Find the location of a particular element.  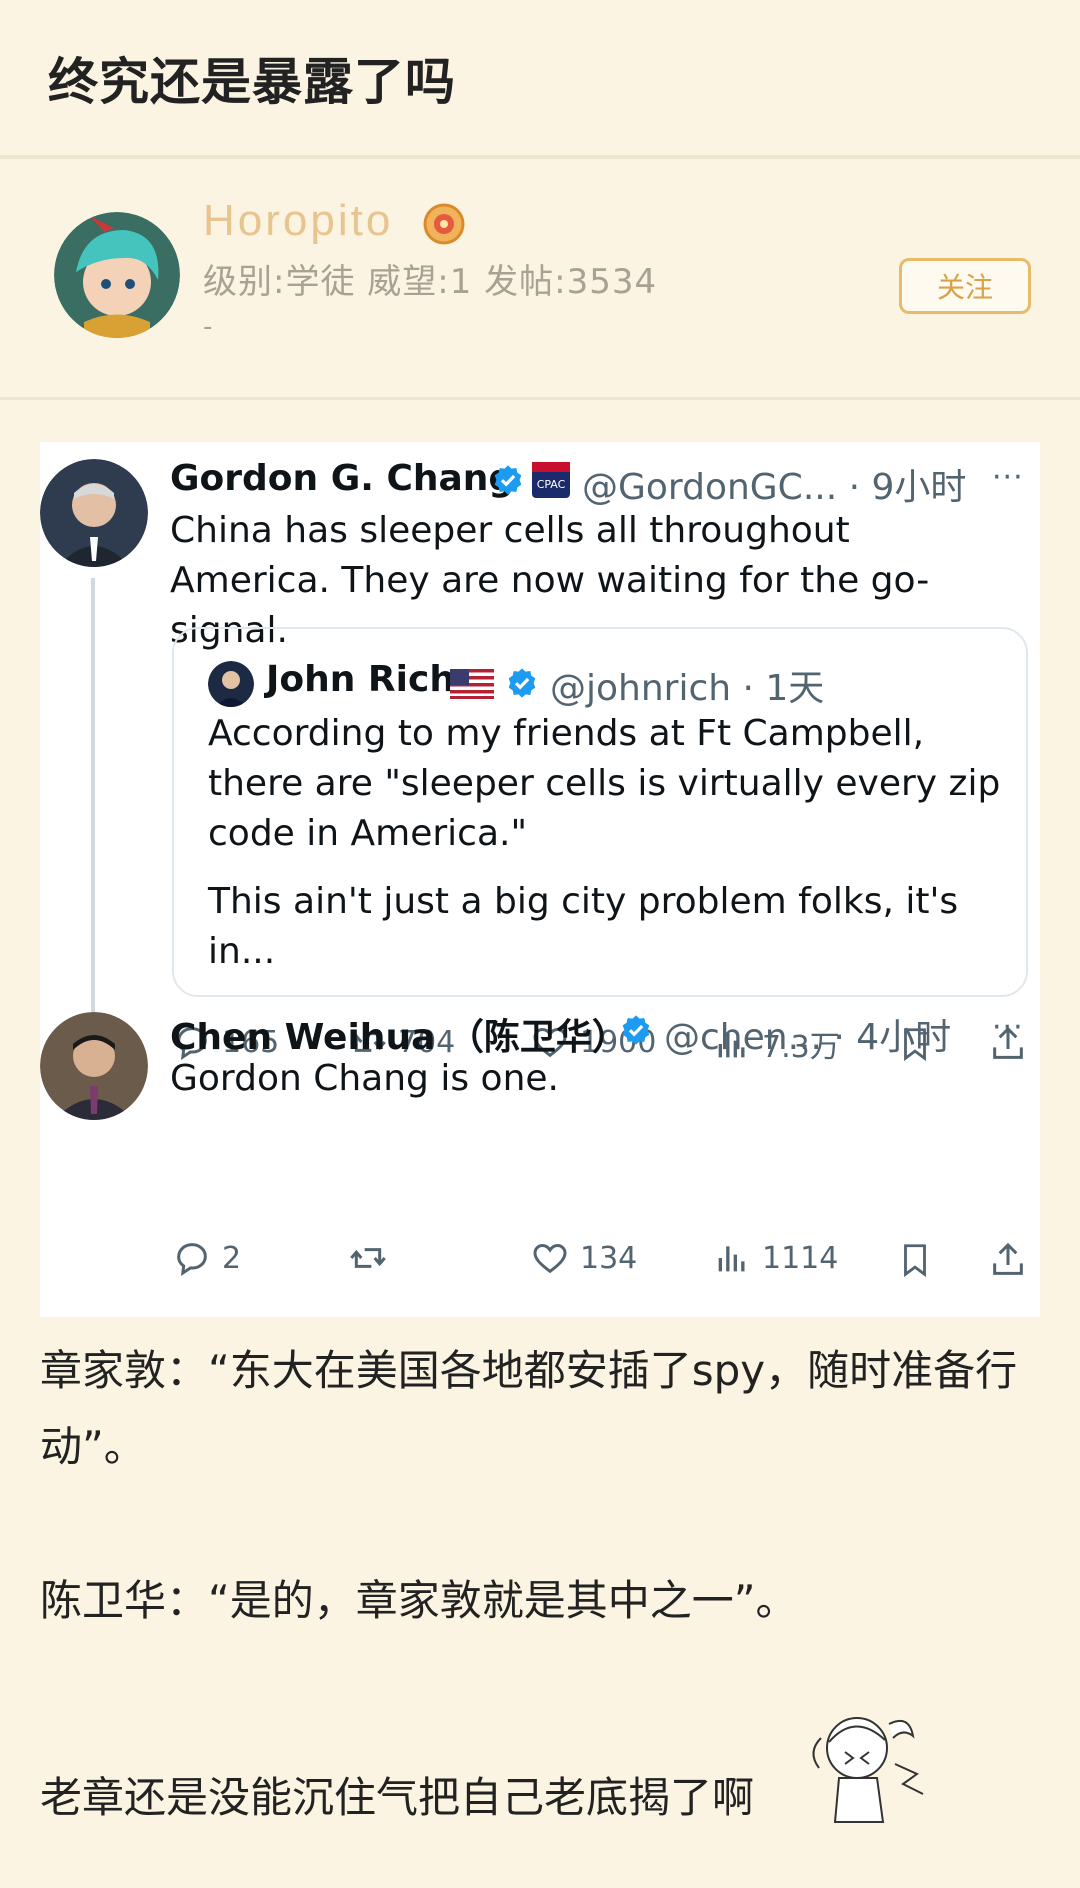

svg-text: CPAC is located at coordinates (551, 484).